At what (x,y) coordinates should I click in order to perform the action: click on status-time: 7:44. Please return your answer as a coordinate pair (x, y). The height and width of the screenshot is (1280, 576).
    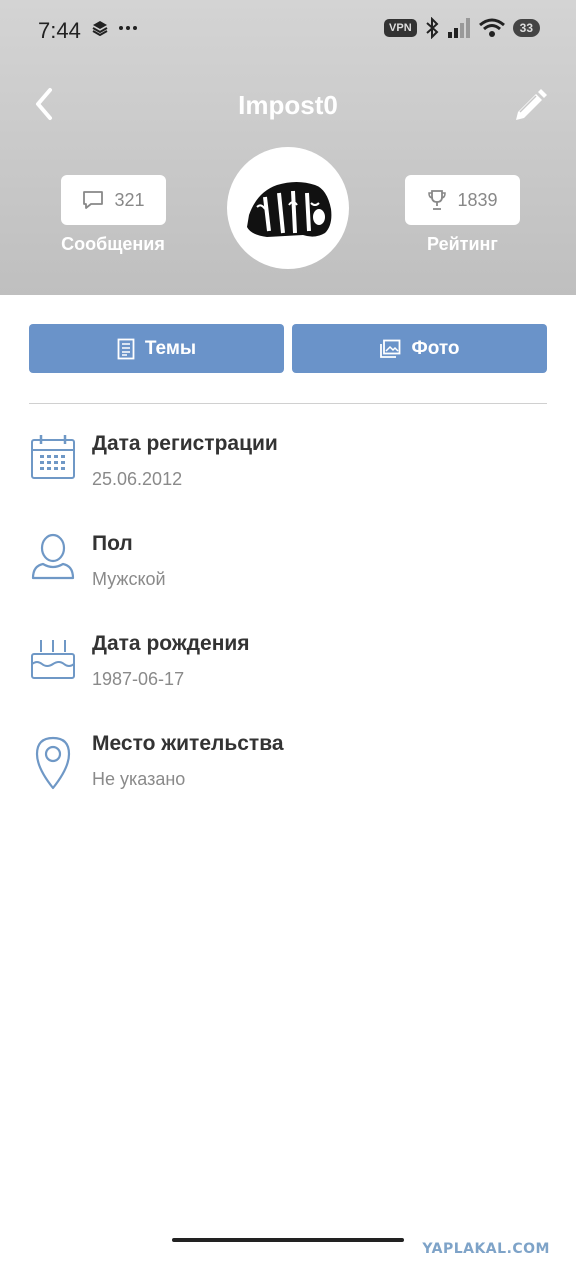
    Looking at the image, I should click on (59, 30).